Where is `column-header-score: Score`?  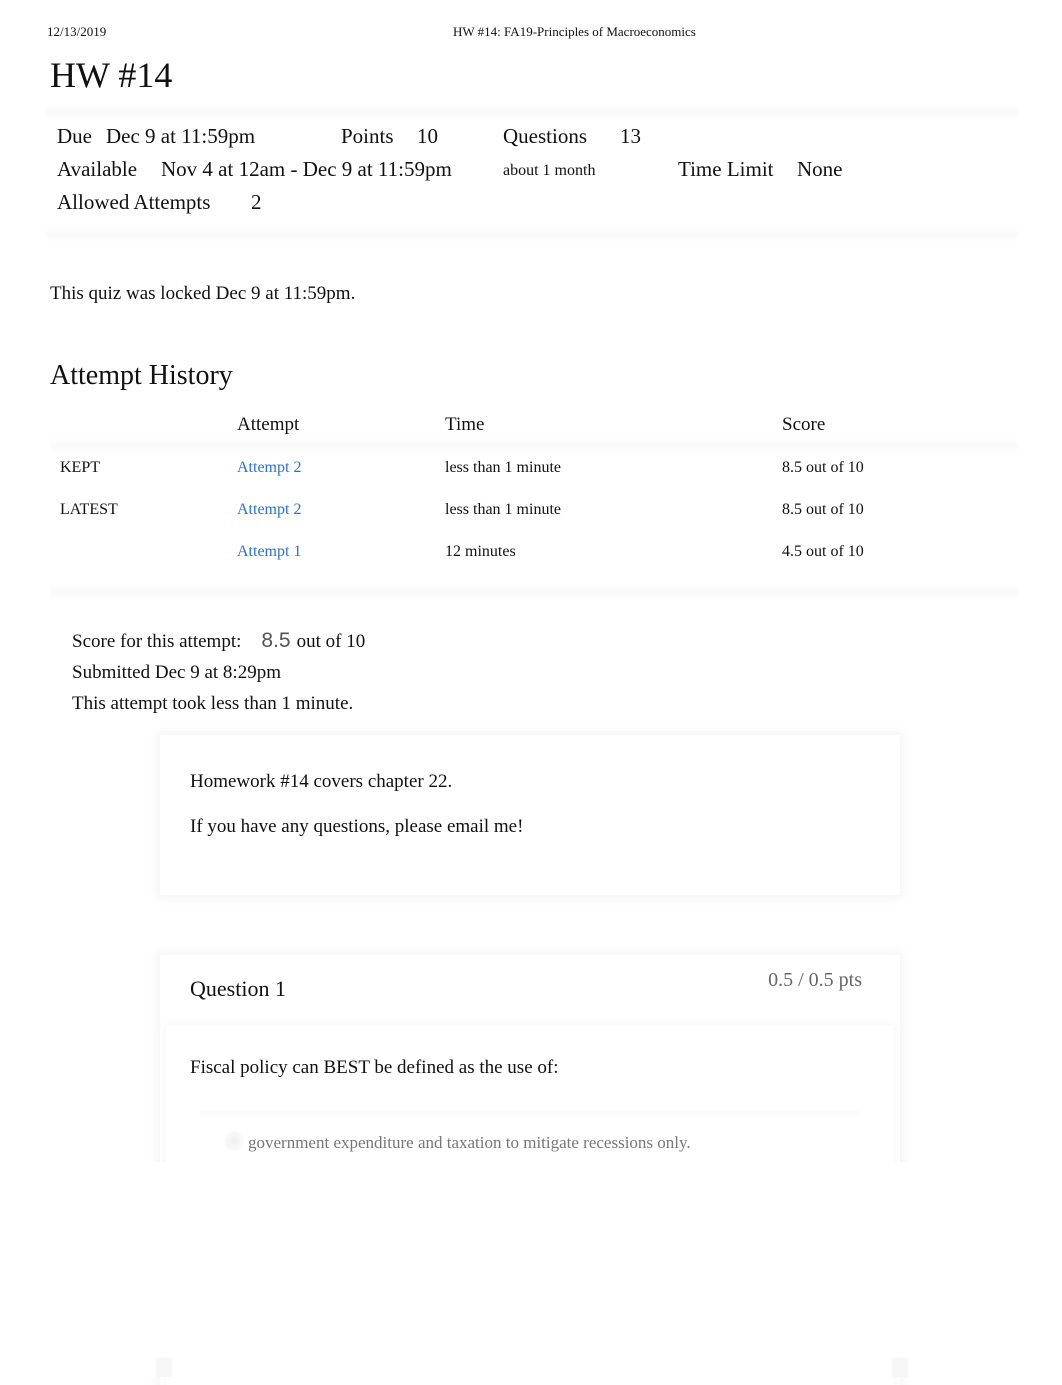 column-header-score: Score is located at coordinates (804, 424).